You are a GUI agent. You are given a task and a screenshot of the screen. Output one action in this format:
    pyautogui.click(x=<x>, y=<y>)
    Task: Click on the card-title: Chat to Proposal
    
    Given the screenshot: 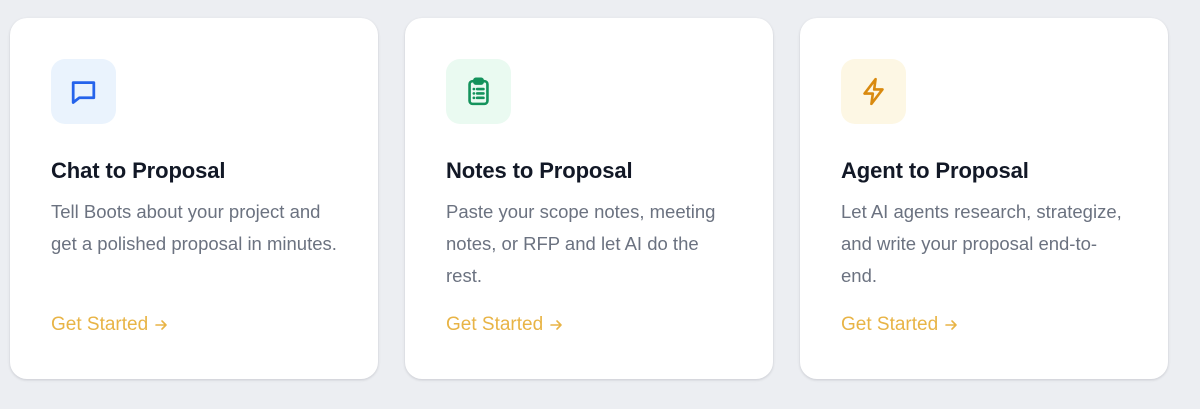 What is the action you would take?
    pyautogui.click(x=138, y=170)
    